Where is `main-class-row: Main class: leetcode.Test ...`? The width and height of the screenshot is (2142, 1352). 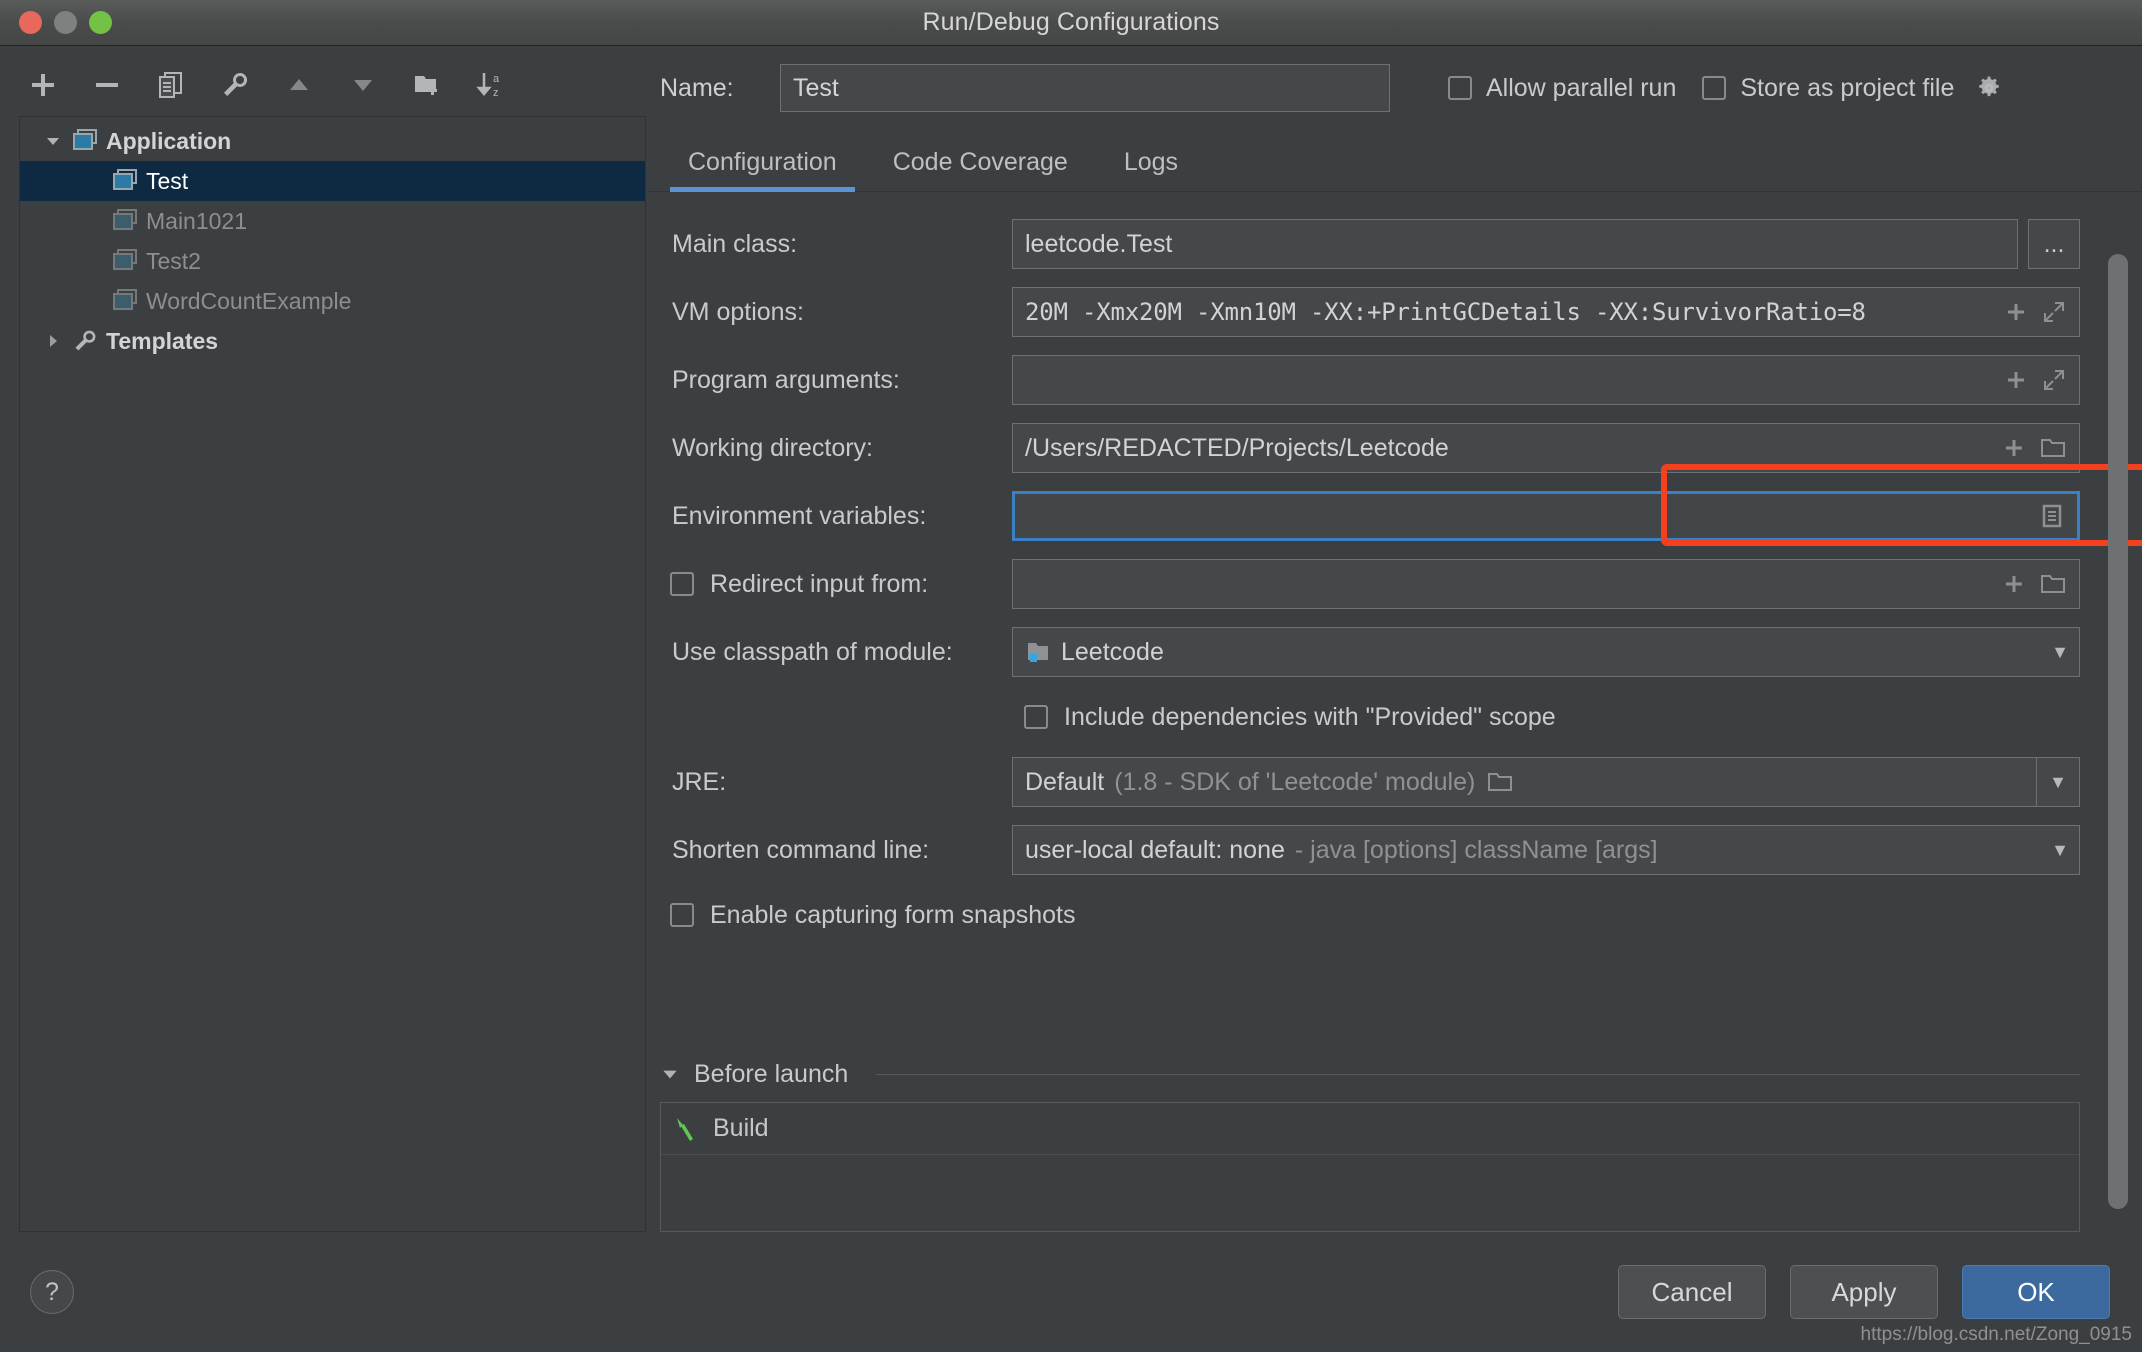
main-class-row: Main class: leetcode.Test ... is located at coordinates (1370, 244).